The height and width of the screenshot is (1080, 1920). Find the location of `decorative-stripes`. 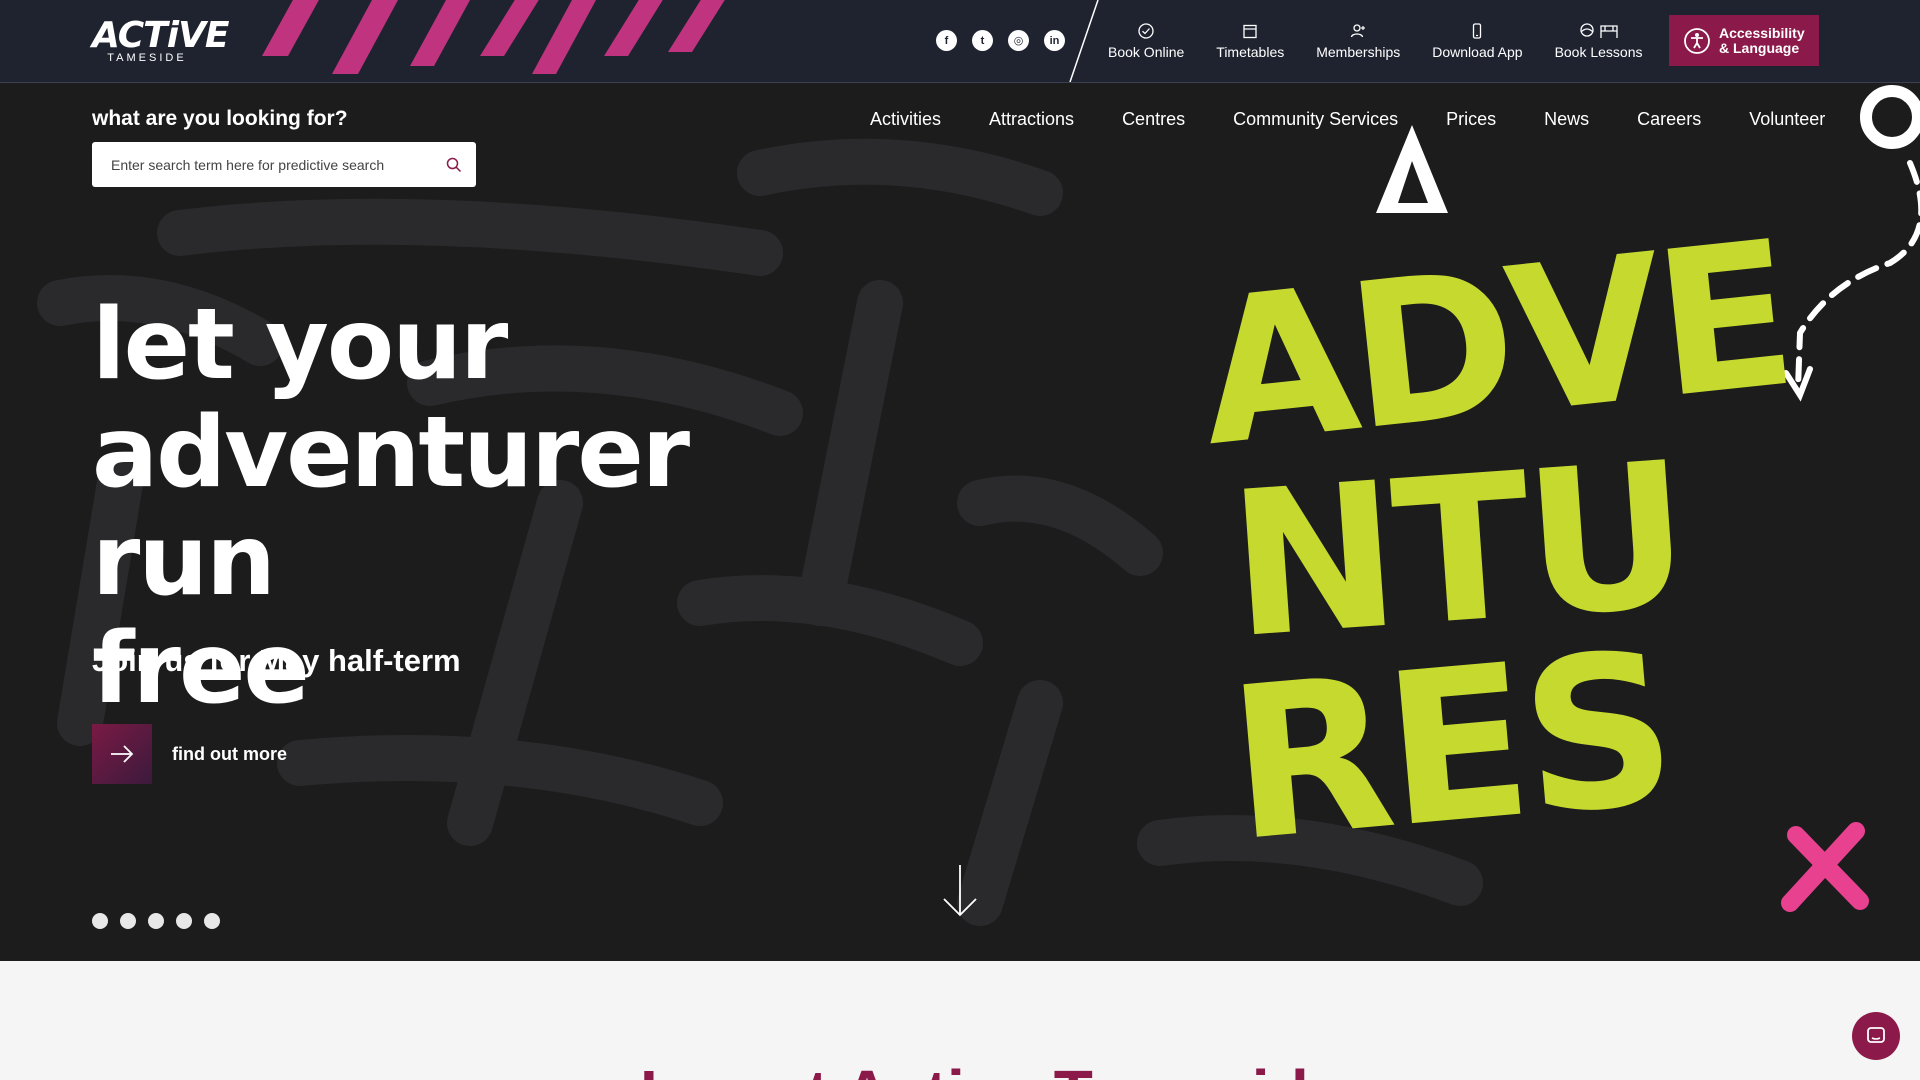

decorative-stripes is located at coordinates (493, 37).